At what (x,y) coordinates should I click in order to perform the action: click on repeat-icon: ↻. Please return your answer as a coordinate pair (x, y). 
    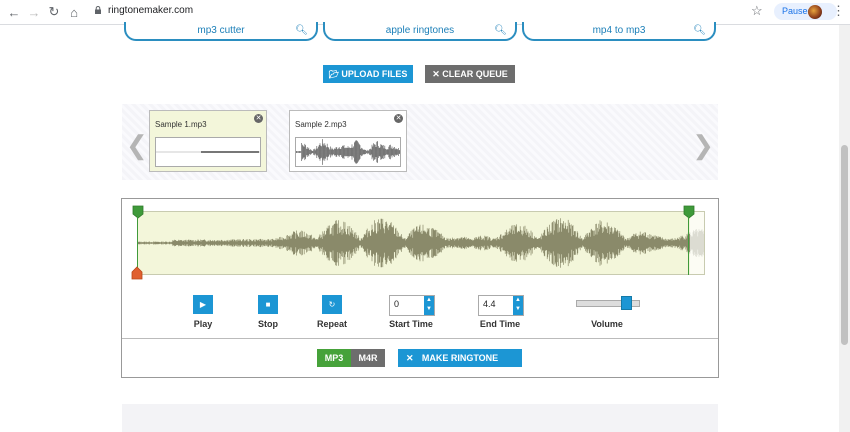
    Looking at the image, I should click on (332, 304).